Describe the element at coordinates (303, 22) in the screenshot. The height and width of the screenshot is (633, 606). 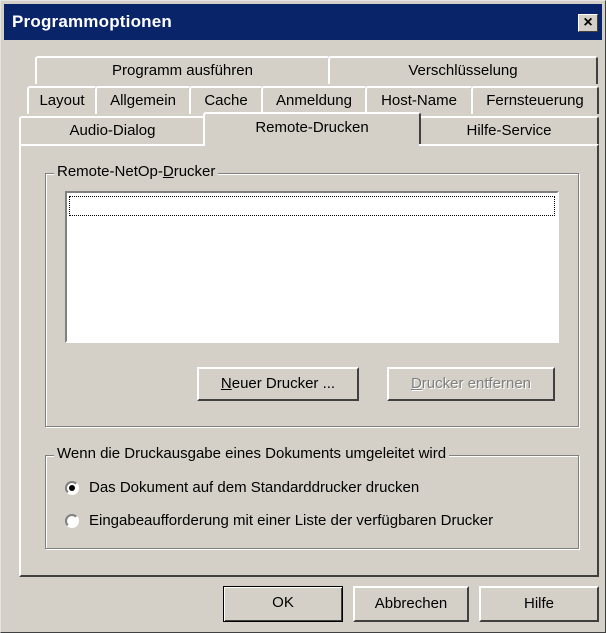
I see `title-bar: Programmoptionen ×` at that location.